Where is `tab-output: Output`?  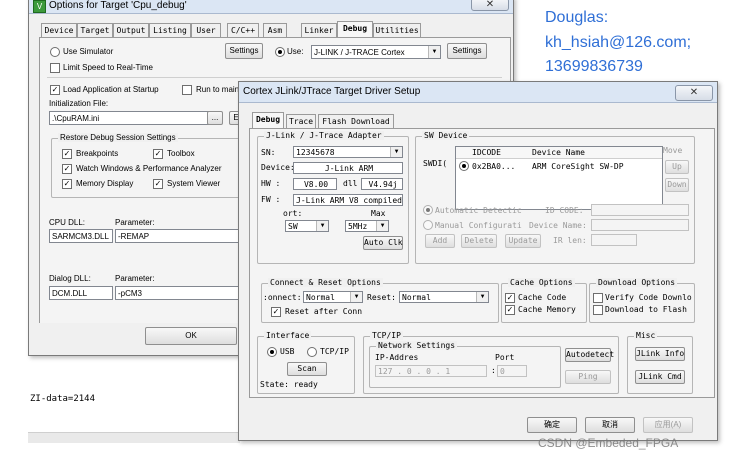
tab-output: Output is located at coordinates (131, 30).